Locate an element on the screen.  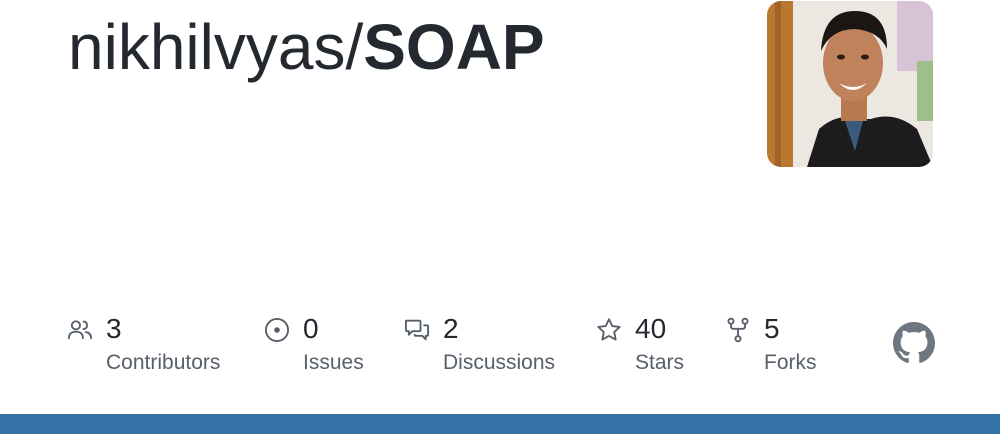
avatar-photo is located at coordinates (850, 84).